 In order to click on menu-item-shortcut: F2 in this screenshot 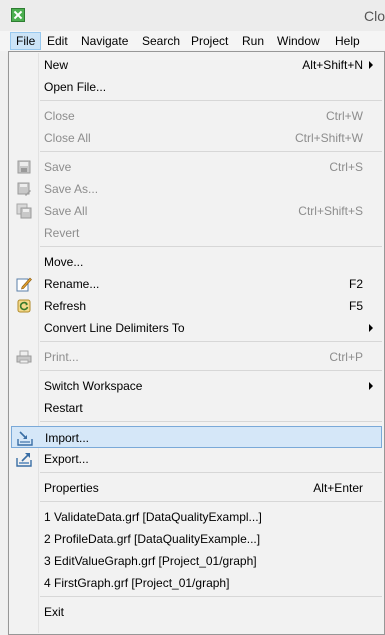, I will do `click(355, 284)`.